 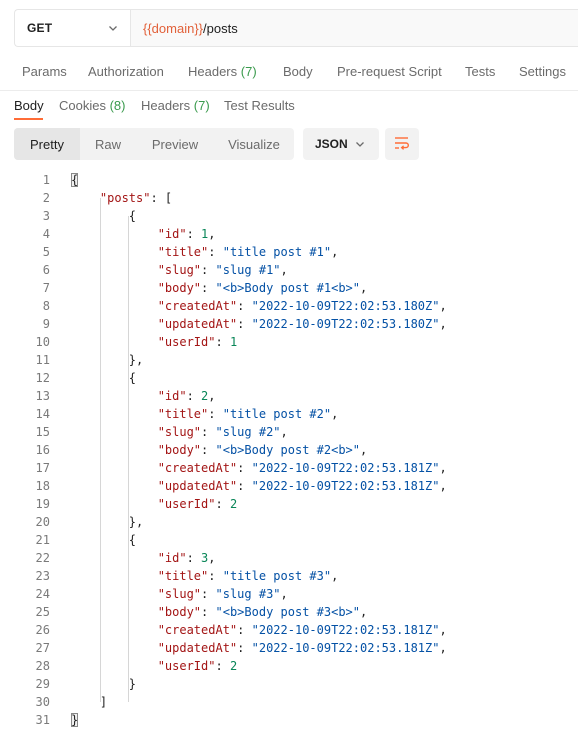 What do you see at coordinates (289, 252) in the screenshot?
I see `code-line: 5 "title": "title post #1",` at bounding box center [289, 252].